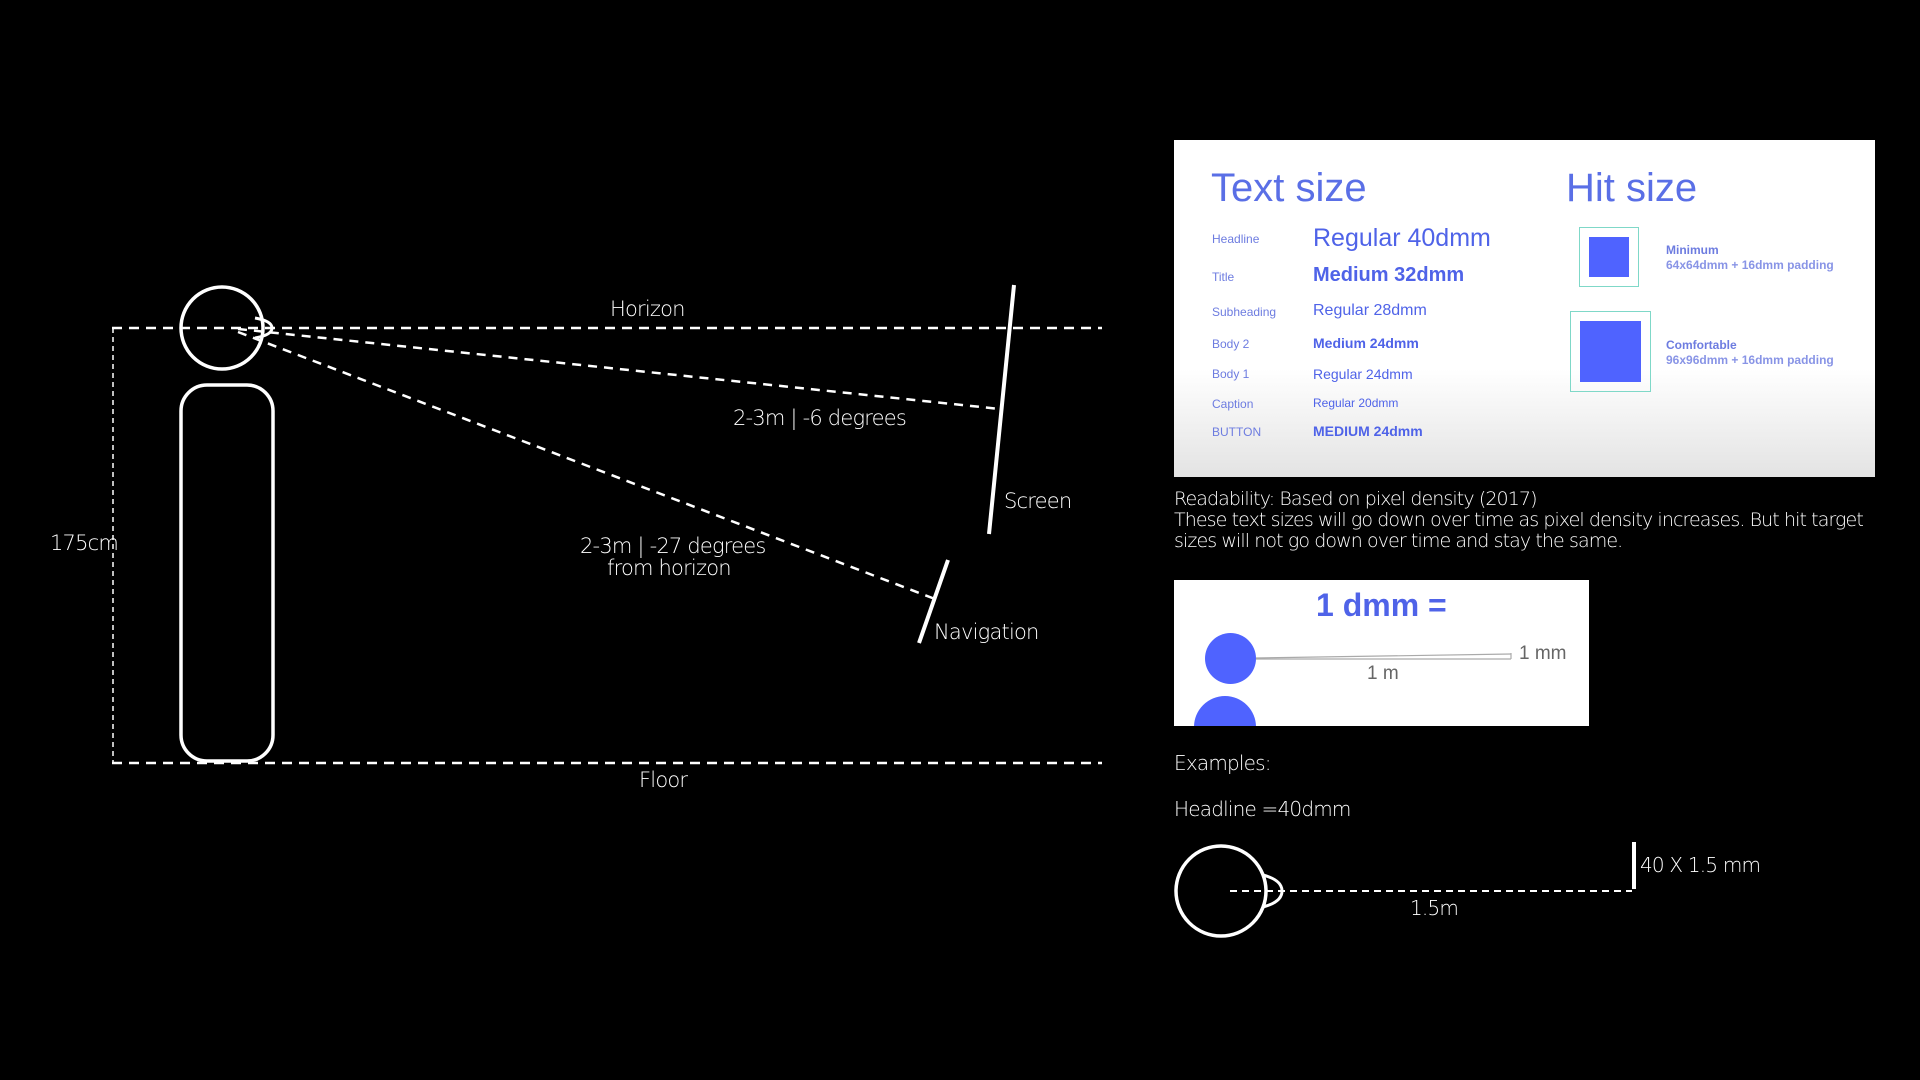  What do you see at coordinates (1363, 374) in the screenshot?
I see `ts-value-body1: Regular 24dmm` at bounding box center [1363, 374].